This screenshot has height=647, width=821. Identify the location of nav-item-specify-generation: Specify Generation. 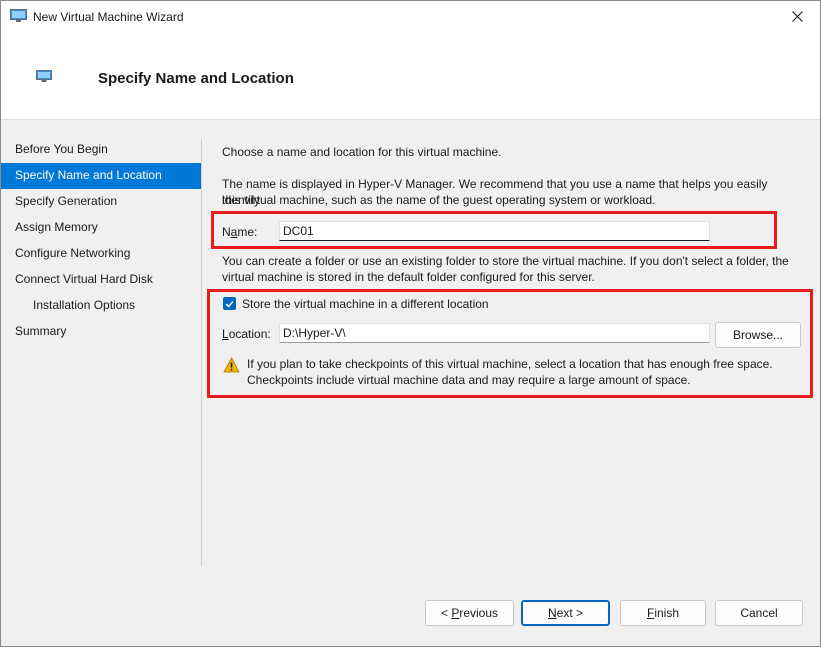
(101, 202).